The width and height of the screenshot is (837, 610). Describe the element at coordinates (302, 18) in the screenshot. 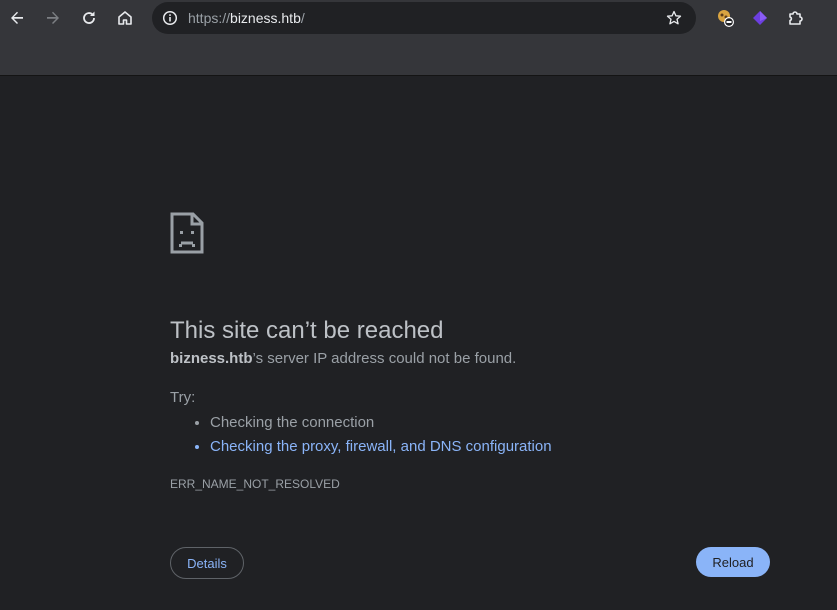

I see `url-path: /` at that location.